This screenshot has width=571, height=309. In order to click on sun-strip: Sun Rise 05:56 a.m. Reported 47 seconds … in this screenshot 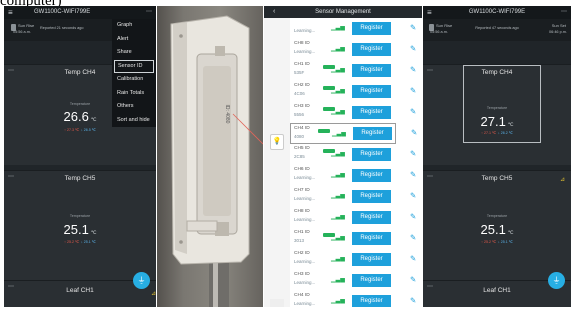, I will do `click(497, 30)`.